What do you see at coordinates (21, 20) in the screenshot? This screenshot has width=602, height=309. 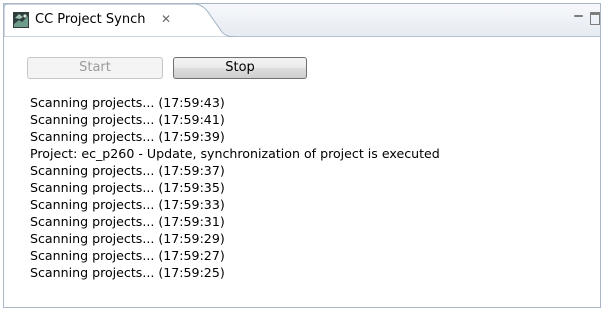 I see `cc-project-synch-icon` at bounding box center [21, 20].